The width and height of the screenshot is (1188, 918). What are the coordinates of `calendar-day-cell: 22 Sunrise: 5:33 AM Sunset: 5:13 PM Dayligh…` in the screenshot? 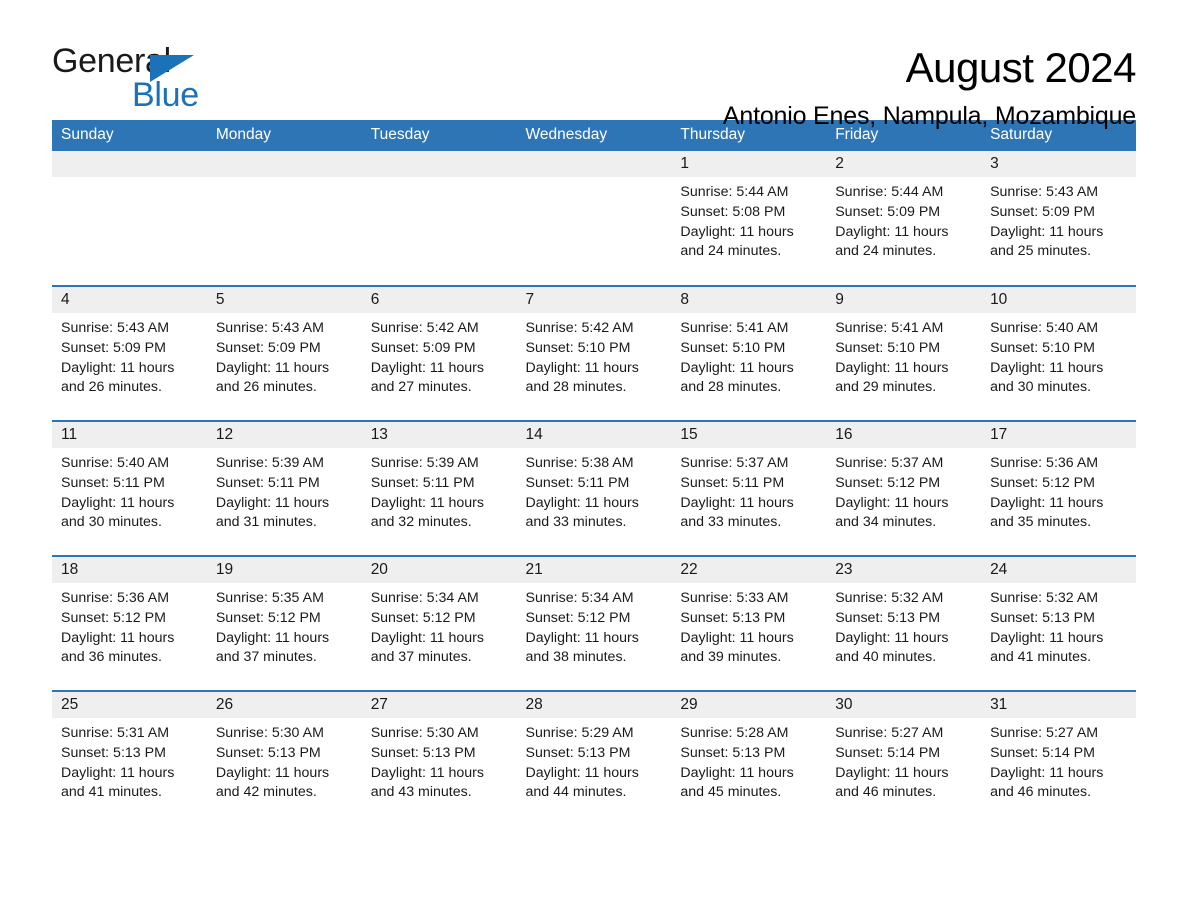 It's located at (749, 623).